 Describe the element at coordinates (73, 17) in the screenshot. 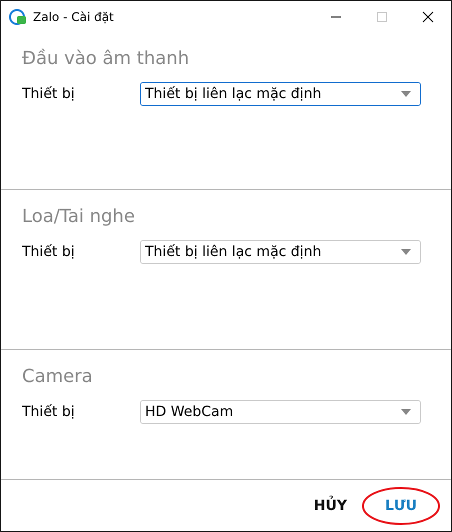

I see `window-title: Zalo - Cài đặt` at that location.